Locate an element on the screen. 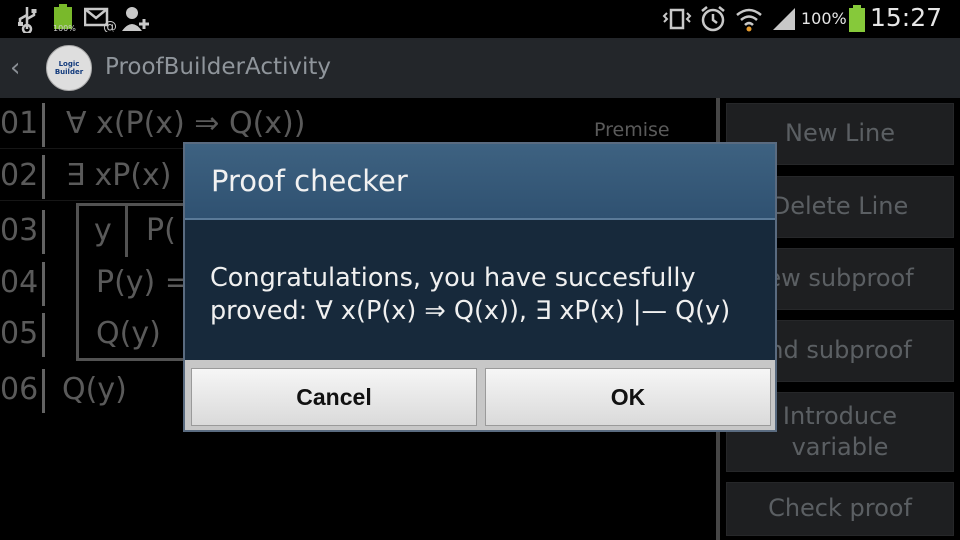 This screenshot has height=540, width=960. signal-icon is located at coordinates (784, 19).